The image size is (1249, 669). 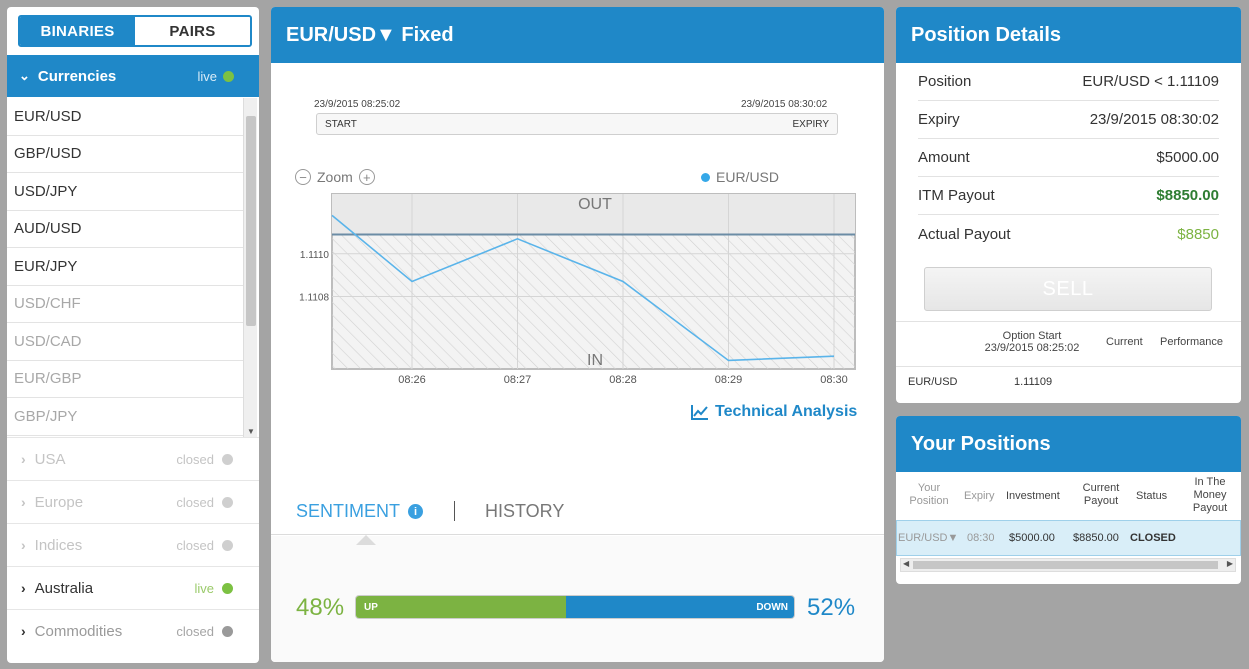 I want to click on detail-row: ITM Payout $8850.00, so click(x=1068, y=196).